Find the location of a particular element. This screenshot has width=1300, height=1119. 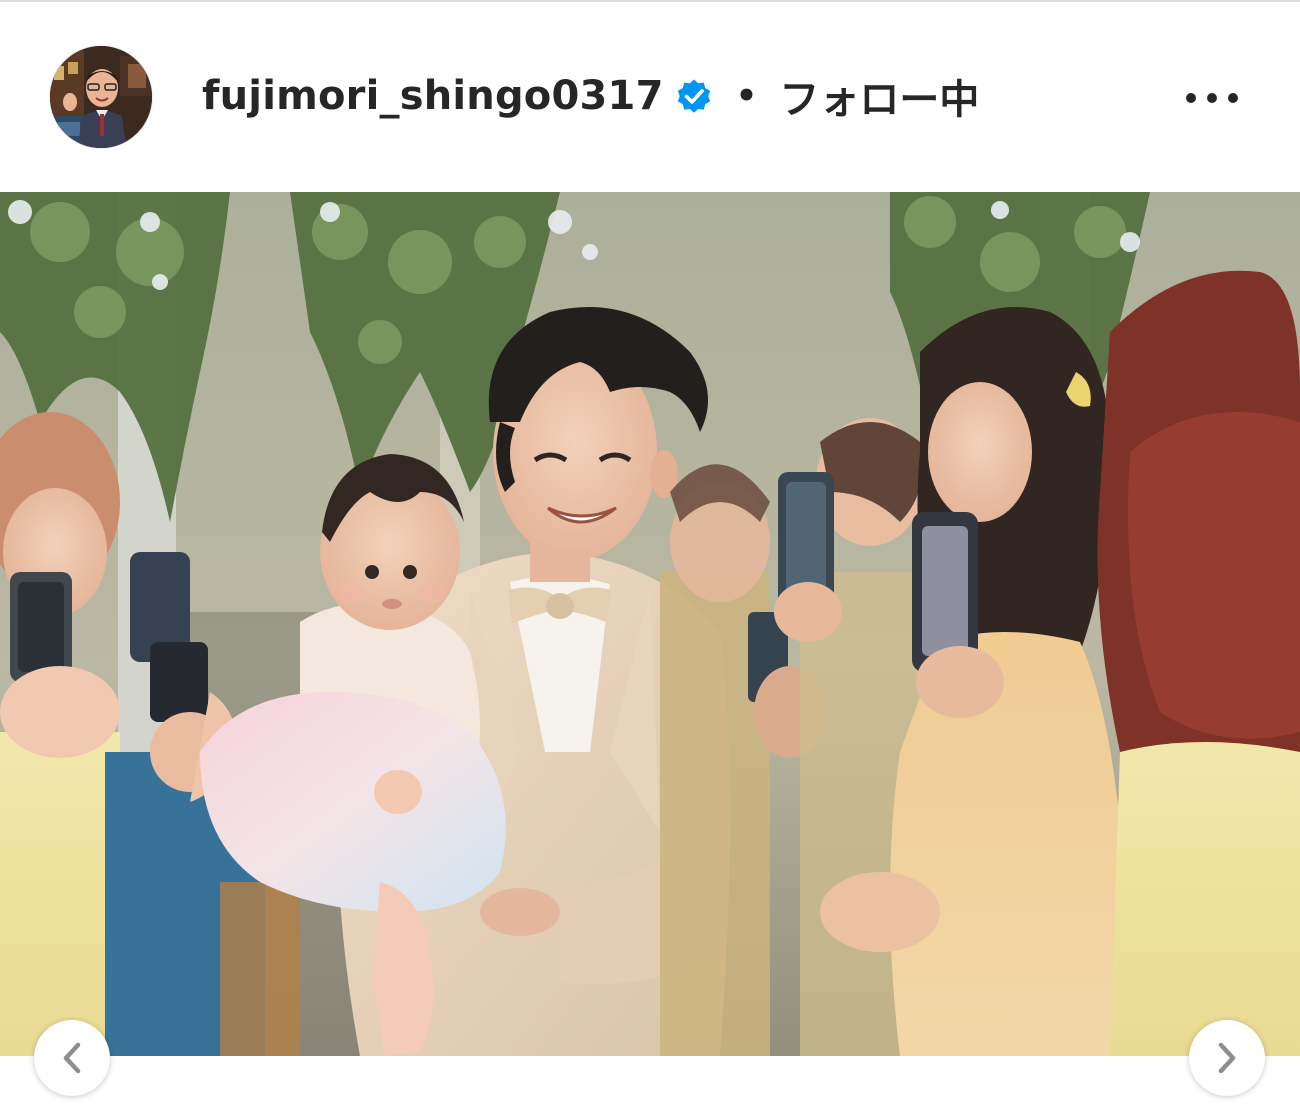

avatar-photo is located at coordinates (101, 97).